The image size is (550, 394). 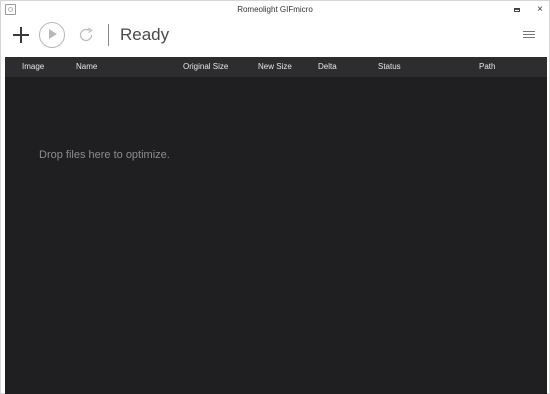 I want to click on add-files-button, so click(x=21, y=35).